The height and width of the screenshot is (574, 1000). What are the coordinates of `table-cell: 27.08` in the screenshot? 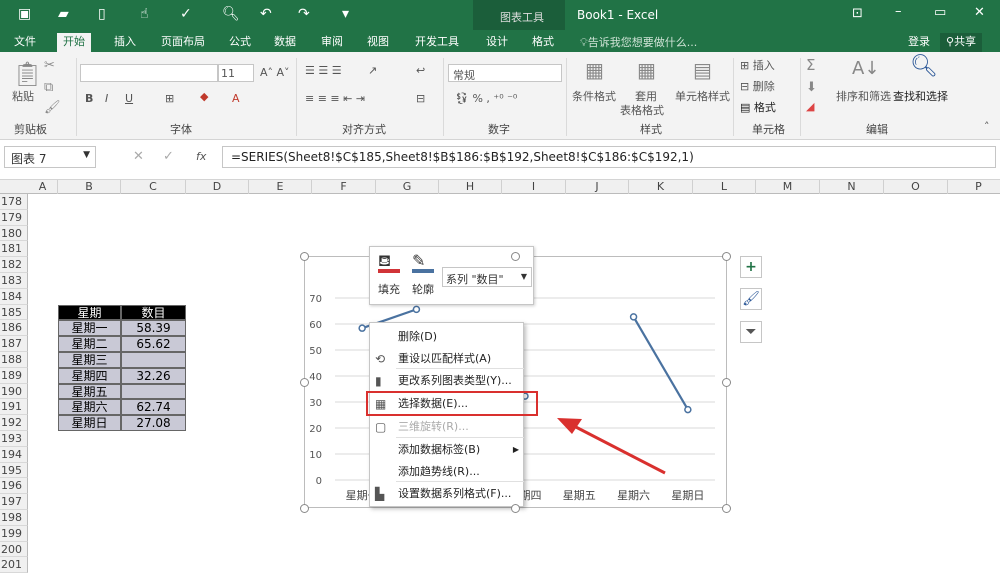 It's located at (153, 423).